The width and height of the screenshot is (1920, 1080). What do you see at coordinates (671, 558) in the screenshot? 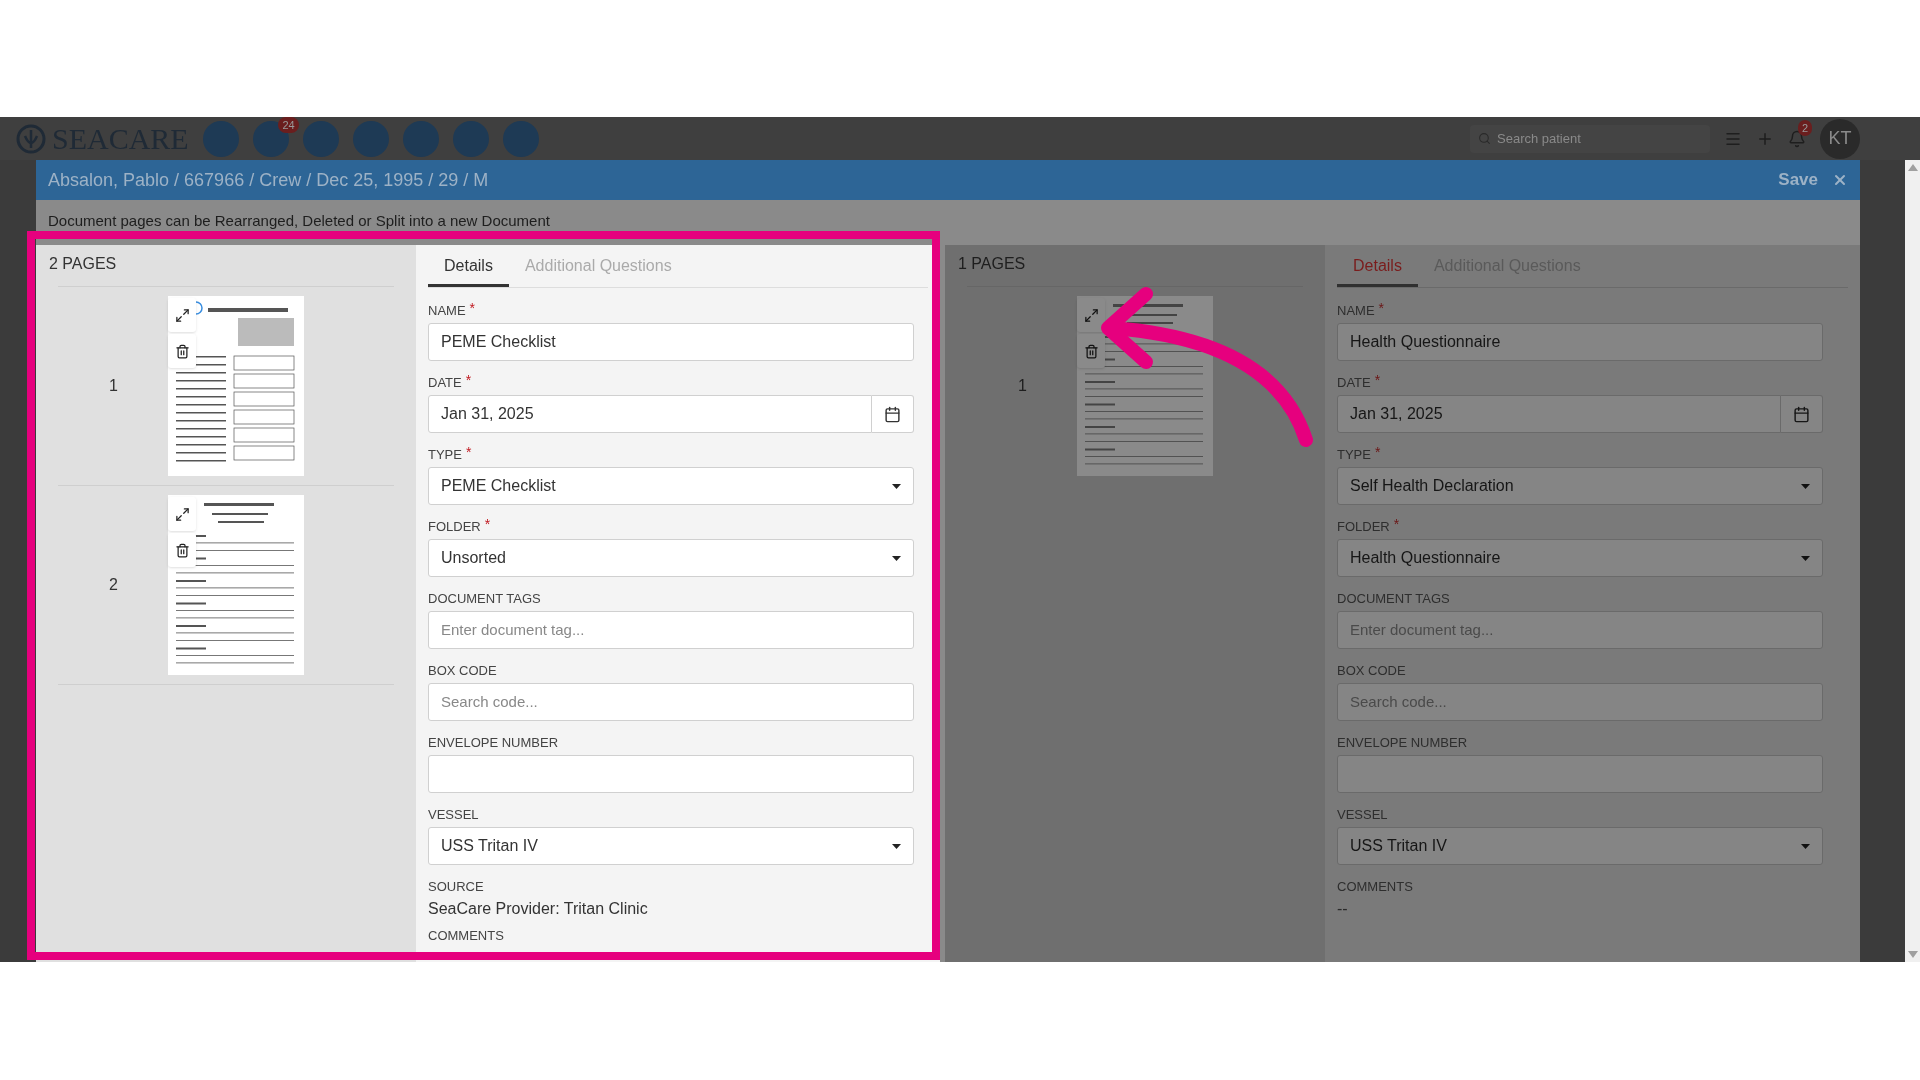
I see `select-field: Unsorted` at bounding box center [671, 558].